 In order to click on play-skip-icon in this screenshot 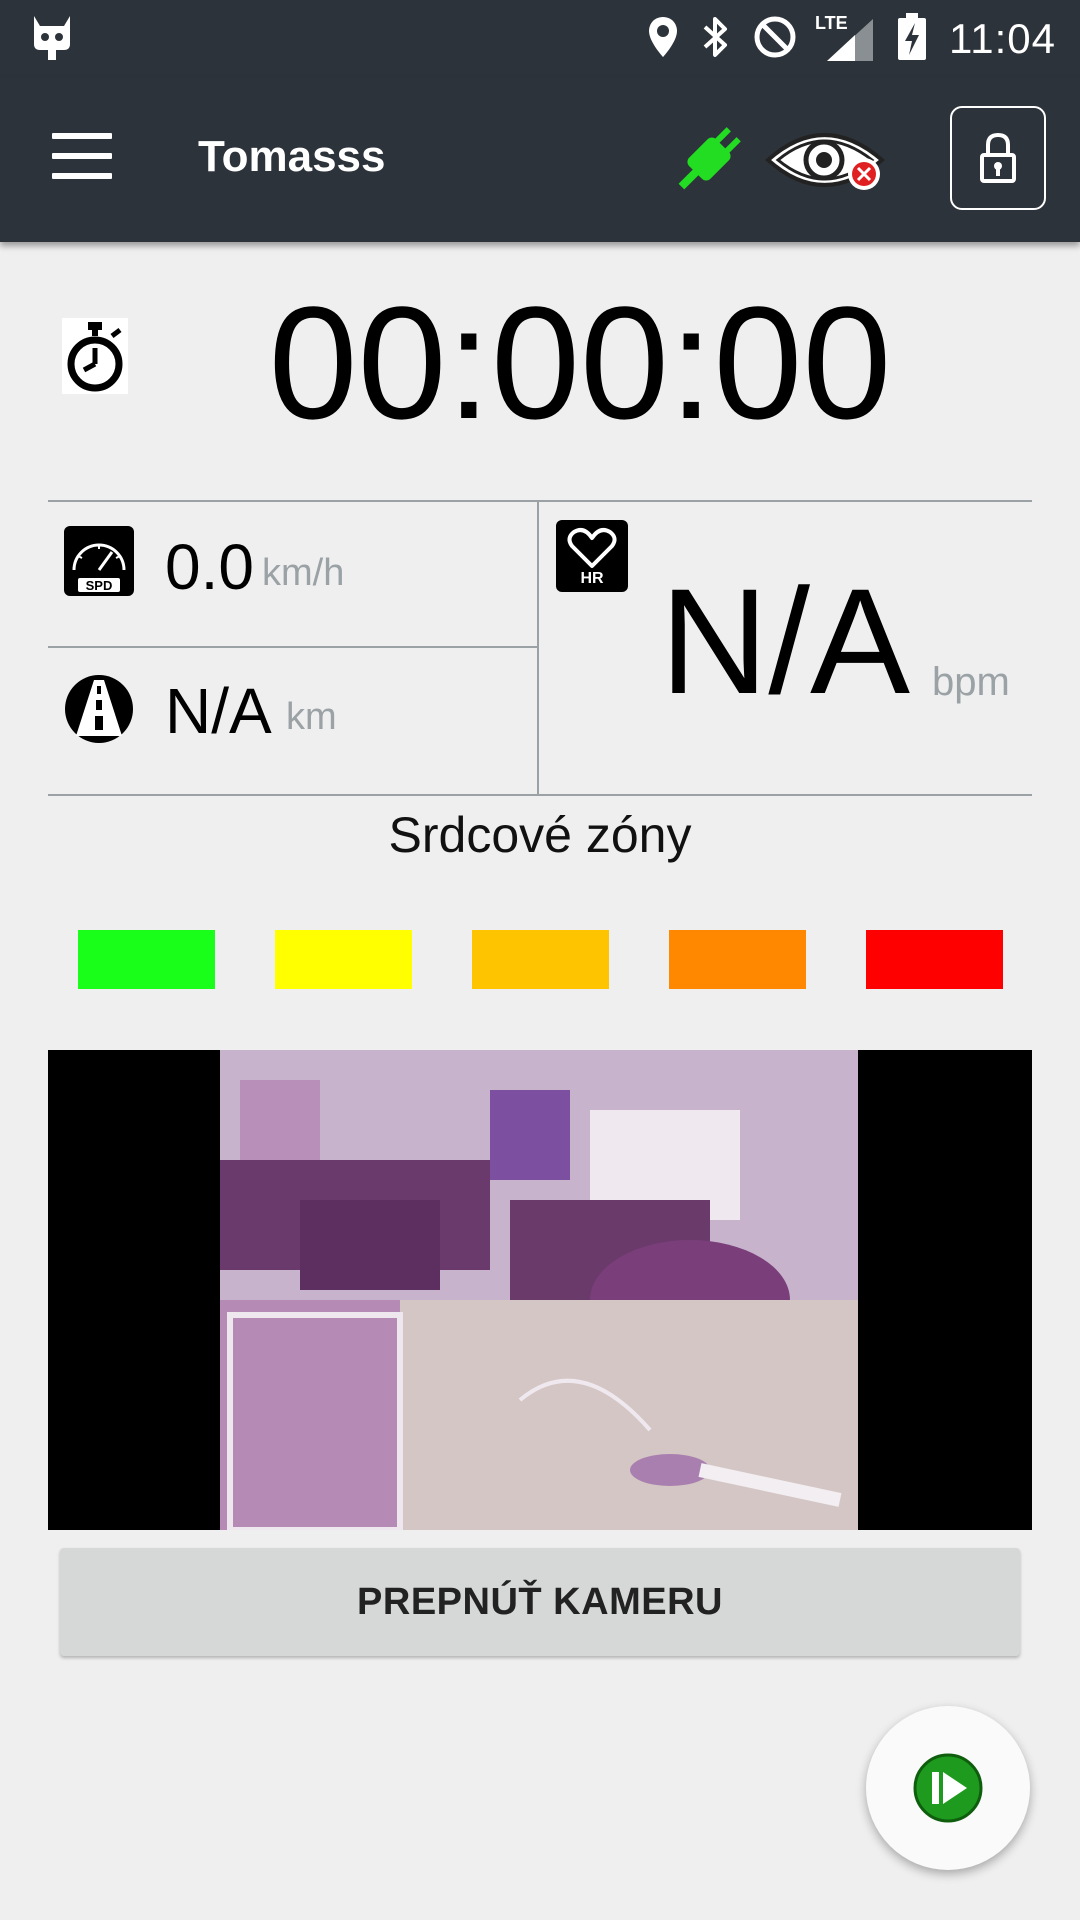, I will do `click(948, 1788)`.